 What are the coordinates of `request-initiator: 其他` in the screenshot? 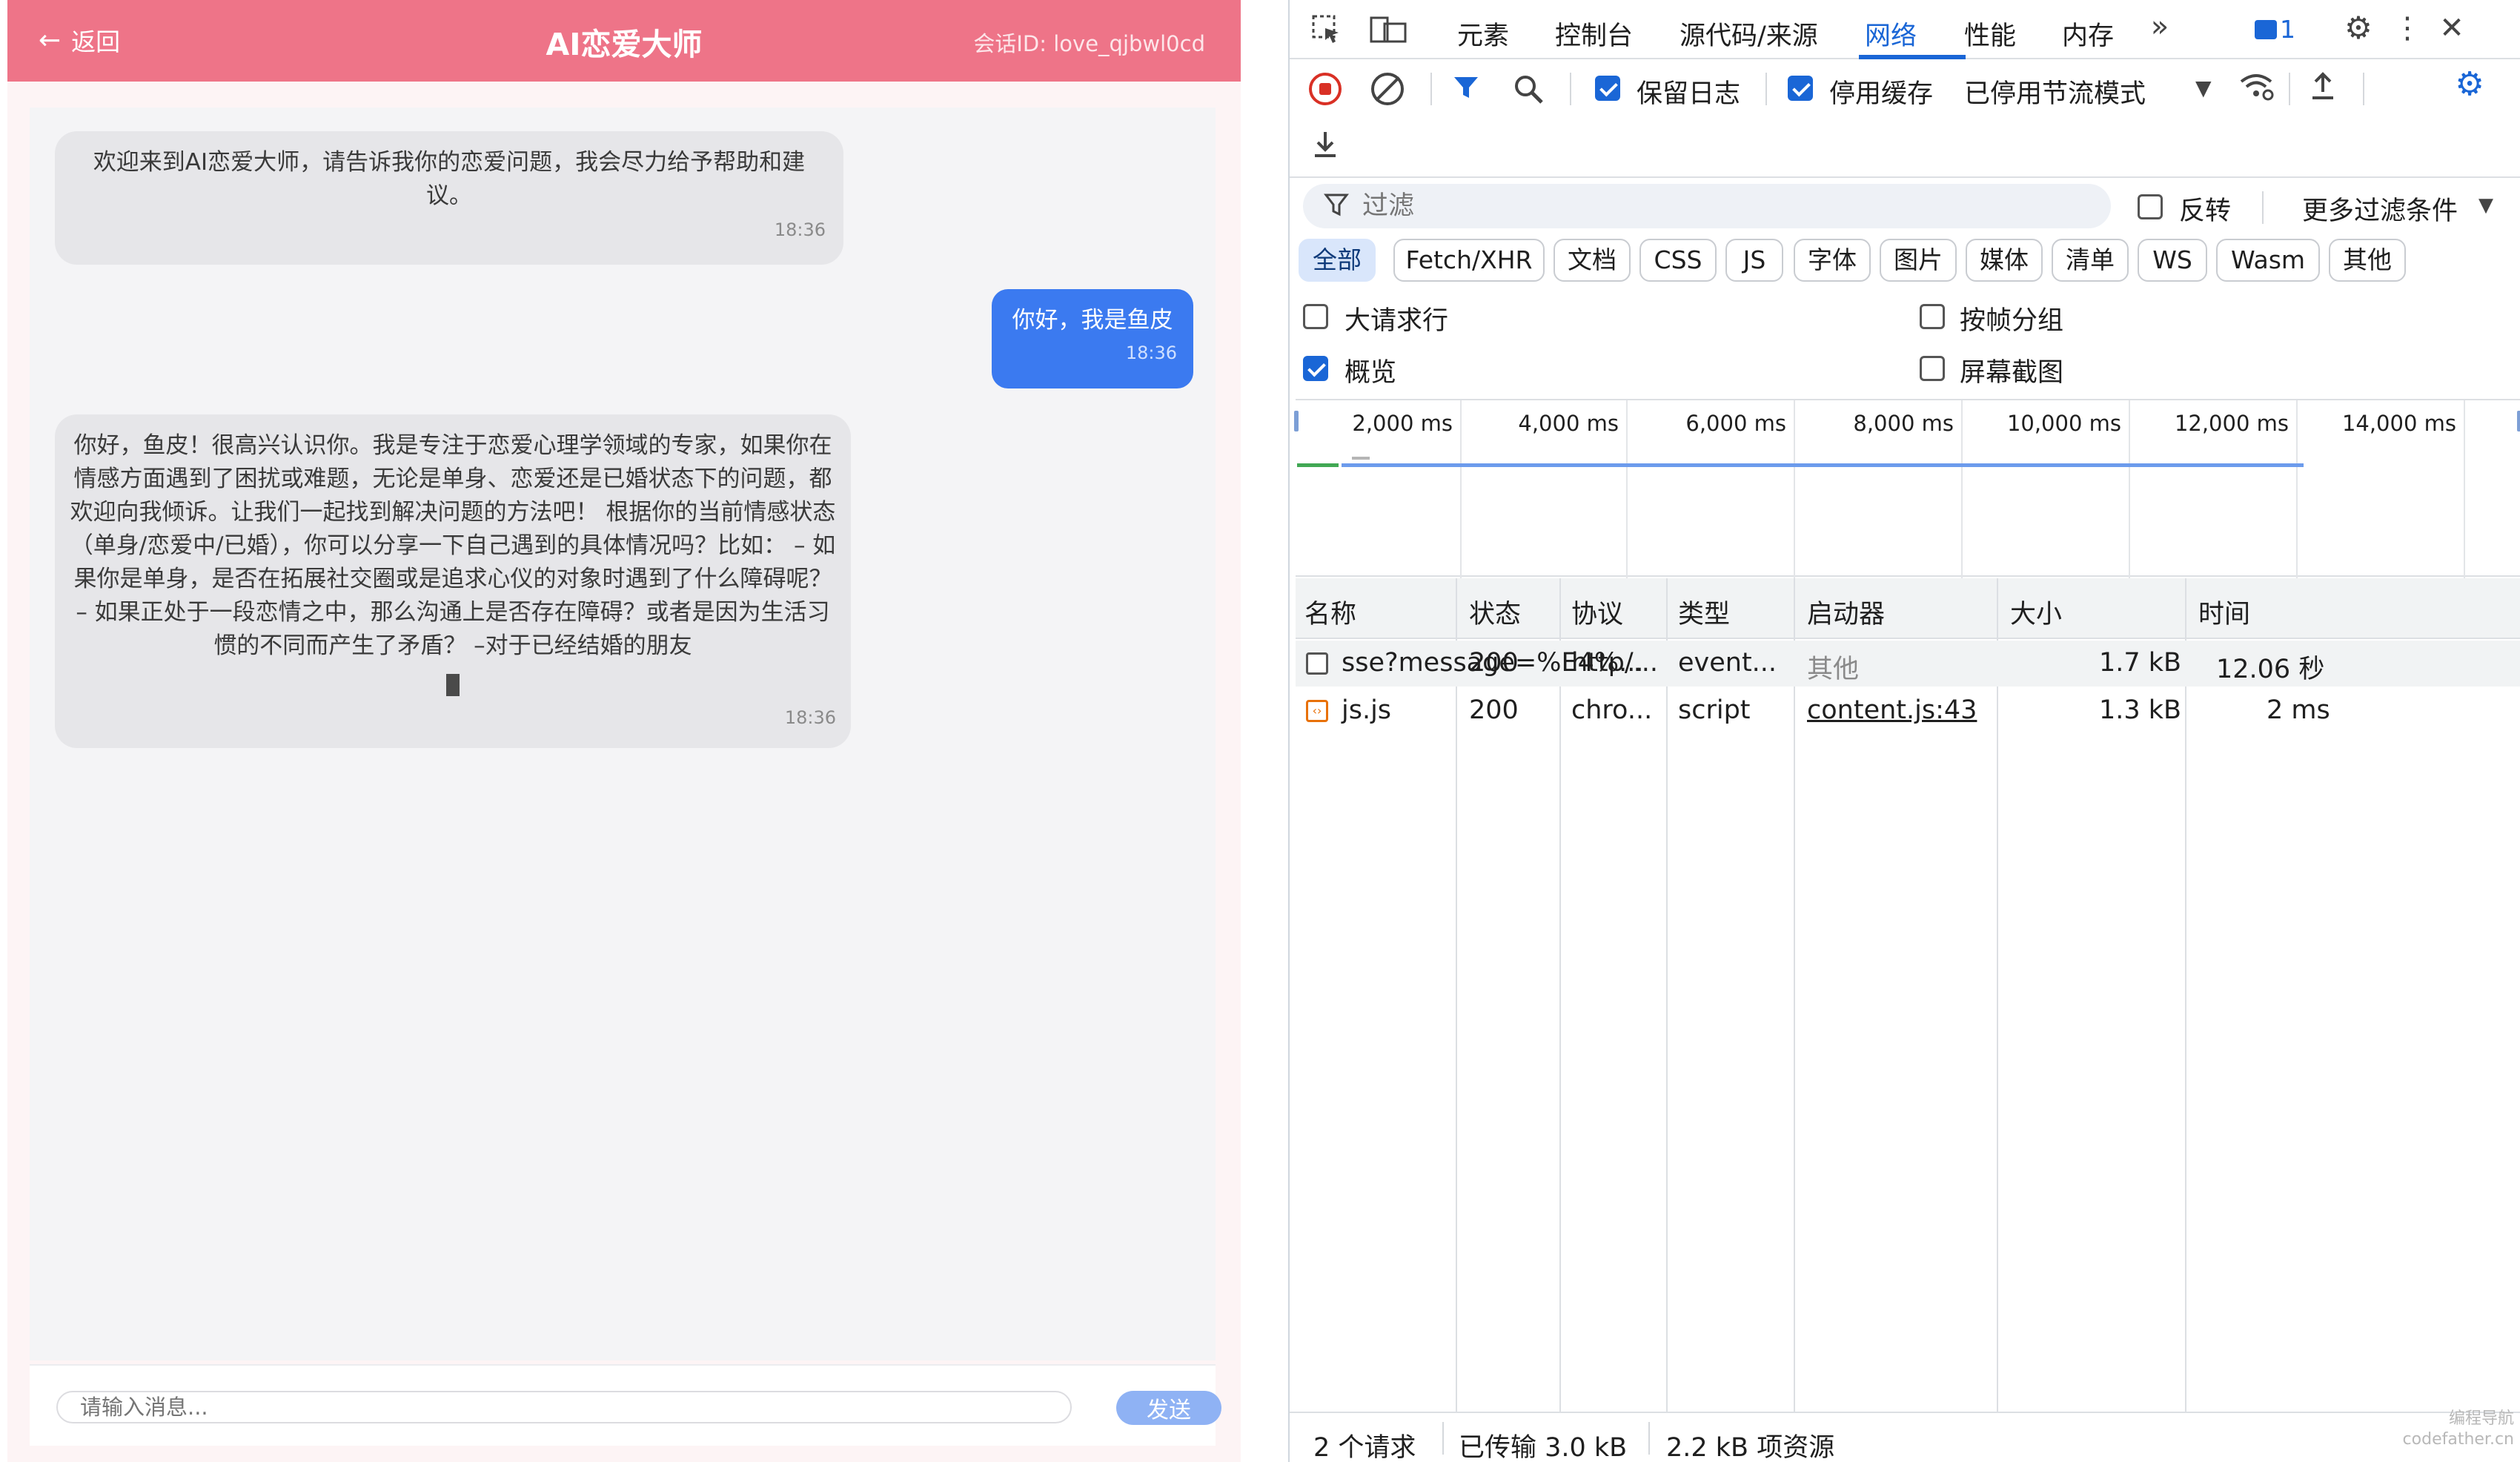 It's located at (1834, 669).